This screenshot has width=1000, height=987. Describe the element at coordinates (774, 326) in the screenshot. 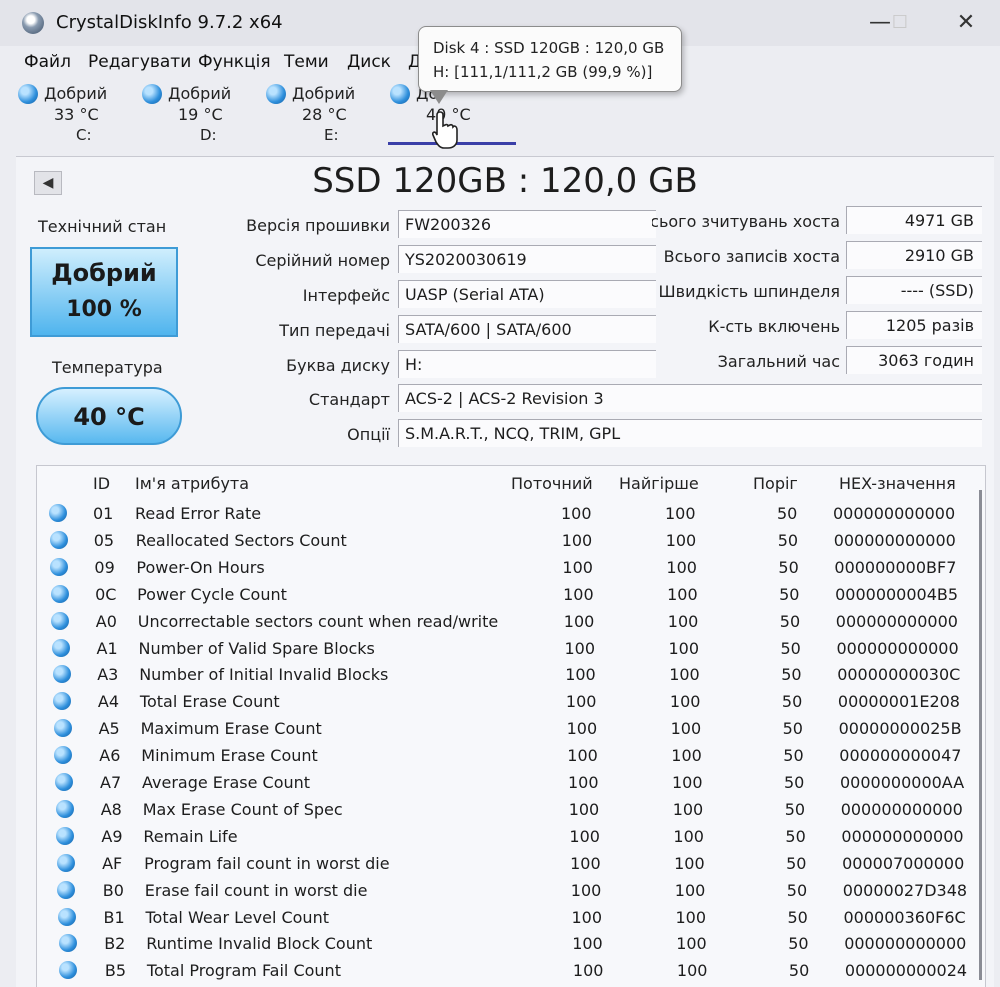

I see `power-on-count-label: К-сть включень` at that location.